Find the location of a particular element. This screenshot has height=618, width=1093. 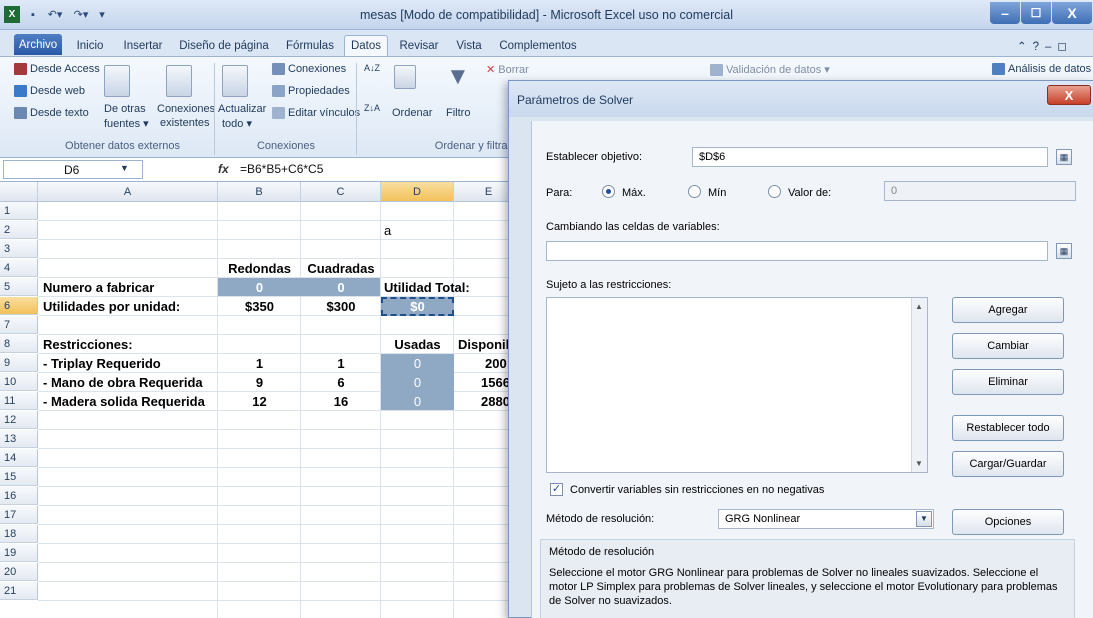

col-header-e: E is located at coordinates (484, 192).